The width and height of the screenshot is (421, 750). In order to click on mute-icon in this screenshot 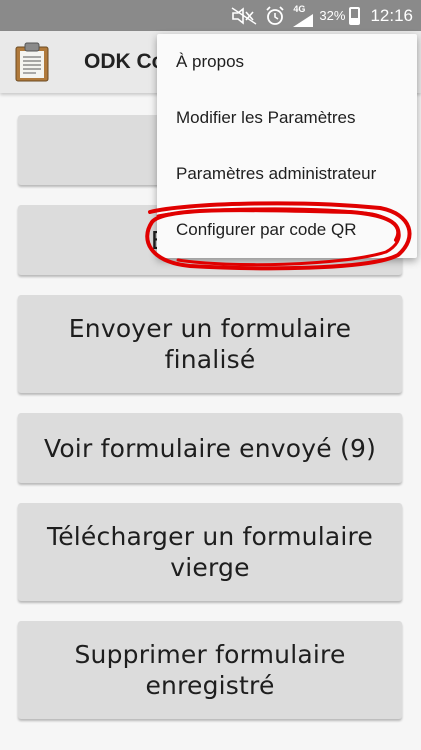, I will do `click(244, 15)`.